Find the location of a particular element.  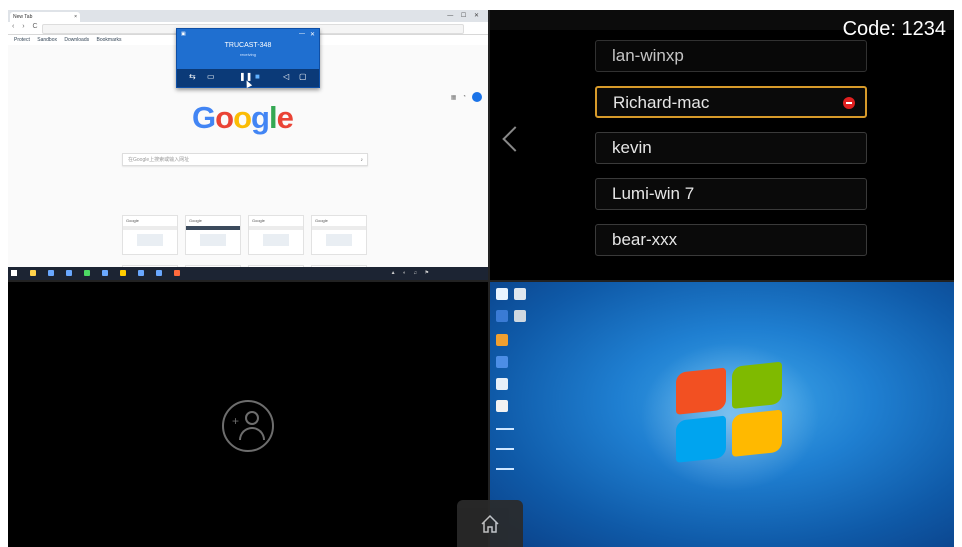

bookmark-item: Bookmarks is located at coordinates (109, 40).